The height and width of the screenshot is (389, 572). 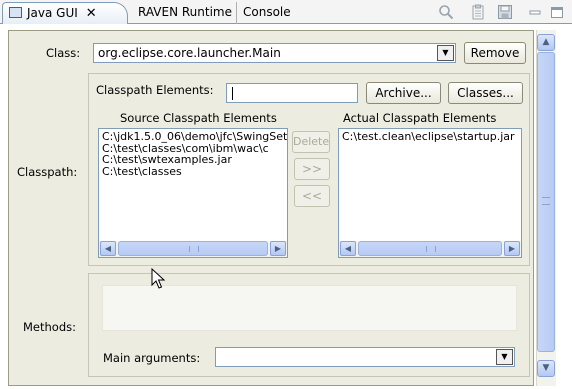 I want to click on main-arguments-label: Main arguments:, so click(x=152, y=358).